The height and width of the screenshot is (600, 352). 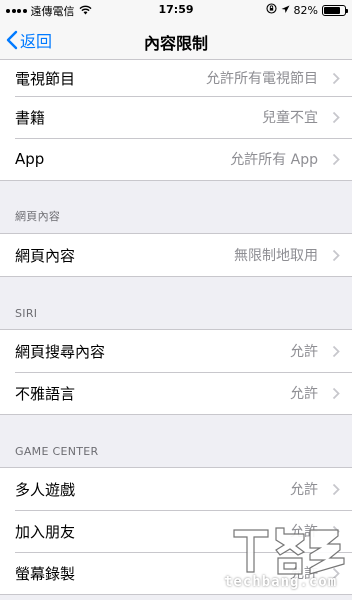 What do you see at coordinates (285, 10) in the screenshot?
I see `location-icon` at bounding box center [285, 10].